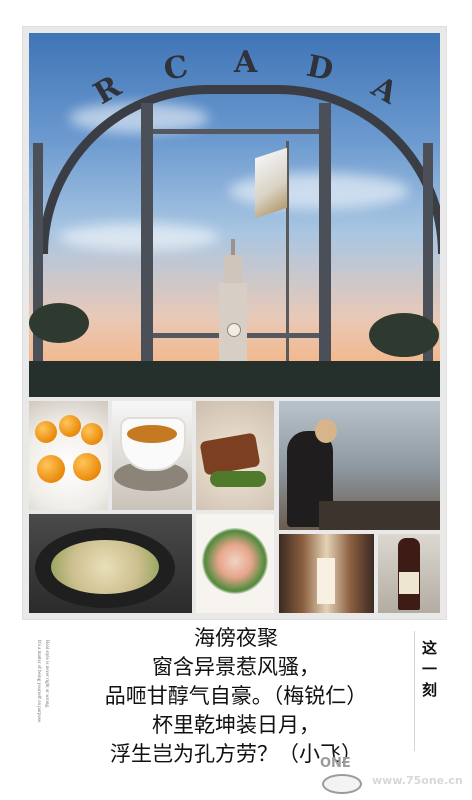 This screenshot has height=800, width=472. What do you see at coordinates (429, 671) in the screenshot?
I see `moment-label: 这一刻` at bounding box center [429, 671].